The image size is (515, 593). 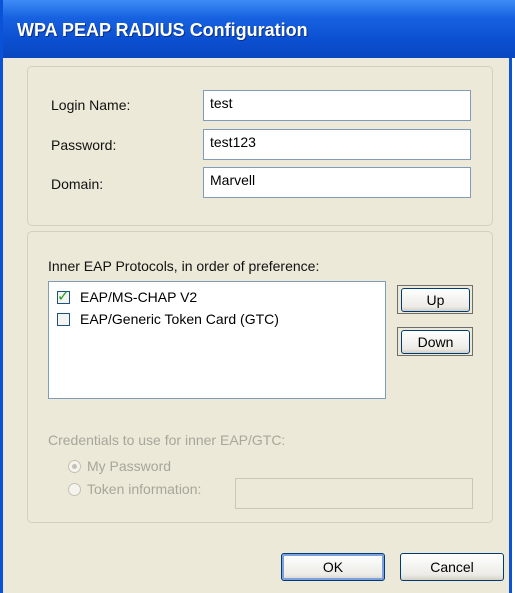 What do you see at coordinates (337, 144) in the screenshot?
I see `password-input: test123` at bounding box center [337, 144].